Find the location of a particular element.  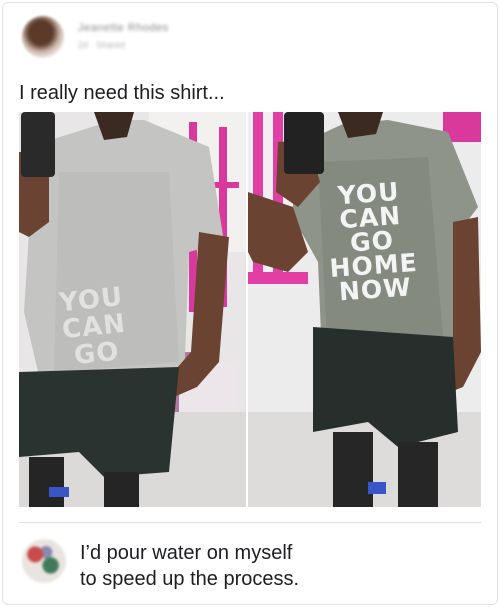

shirt-text-visible: YOU CAN GO HOME NOW is located at coordinates (372, 242).